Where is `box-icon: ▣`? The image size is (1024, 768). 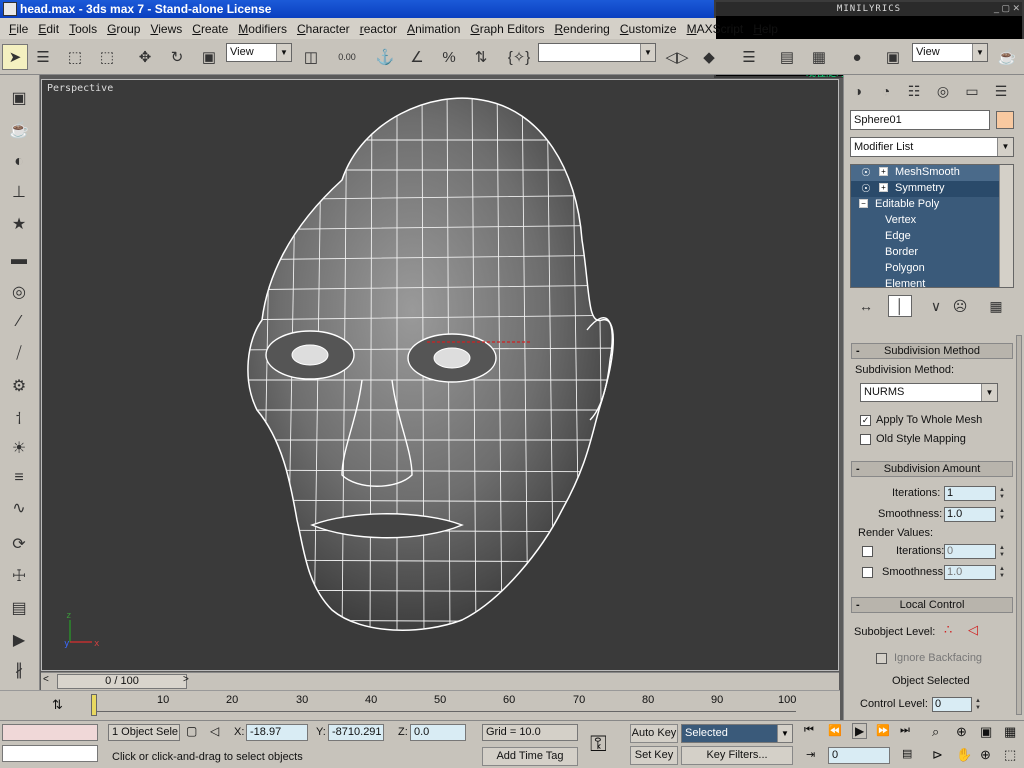 box-icon: ▣ is located at coordinates (19, 98).